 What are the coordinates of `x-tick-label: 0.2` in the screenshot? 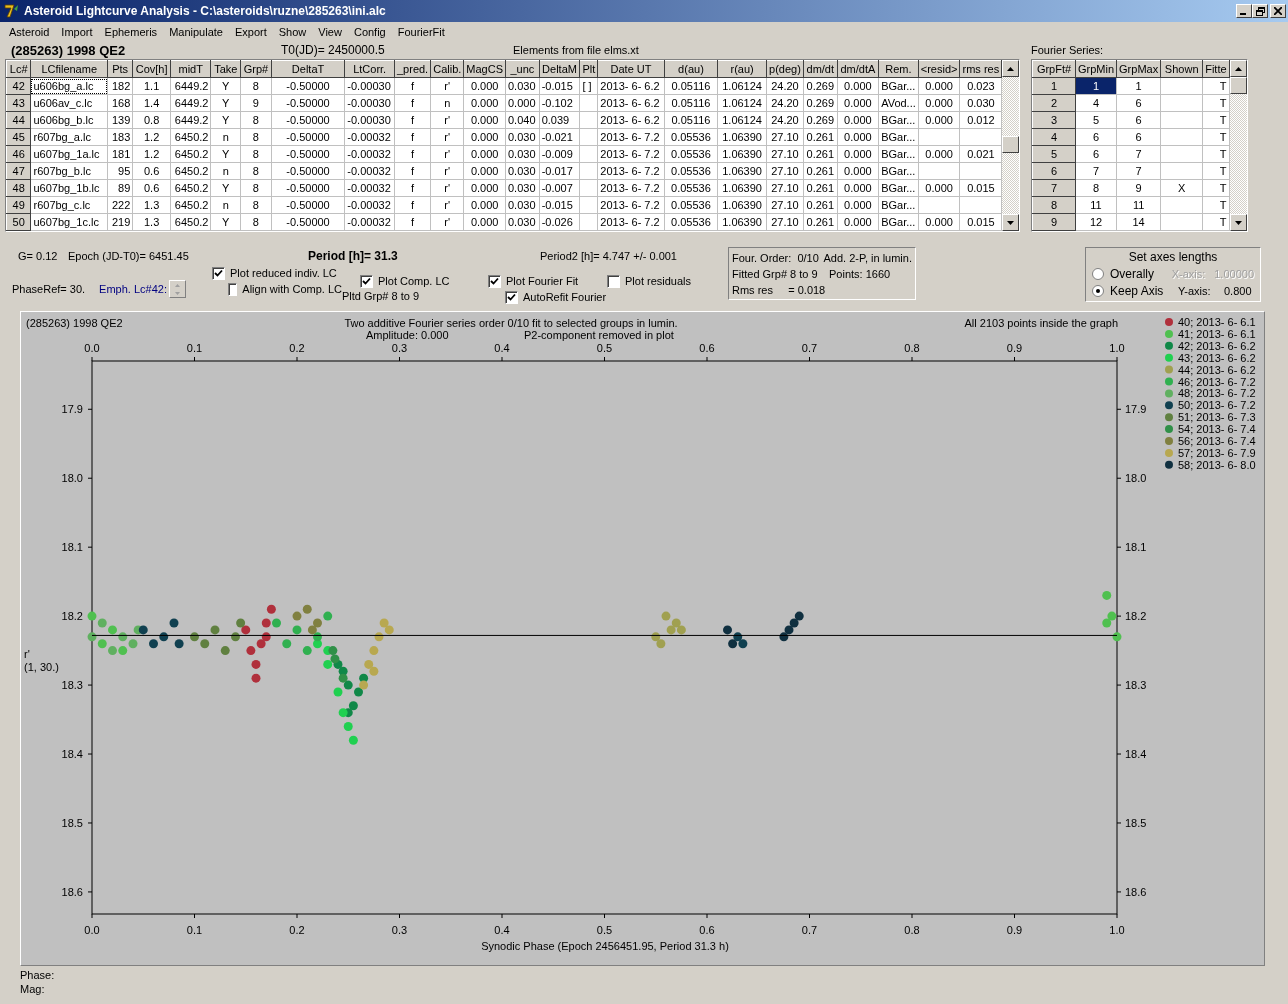 It's located at (297, 348).